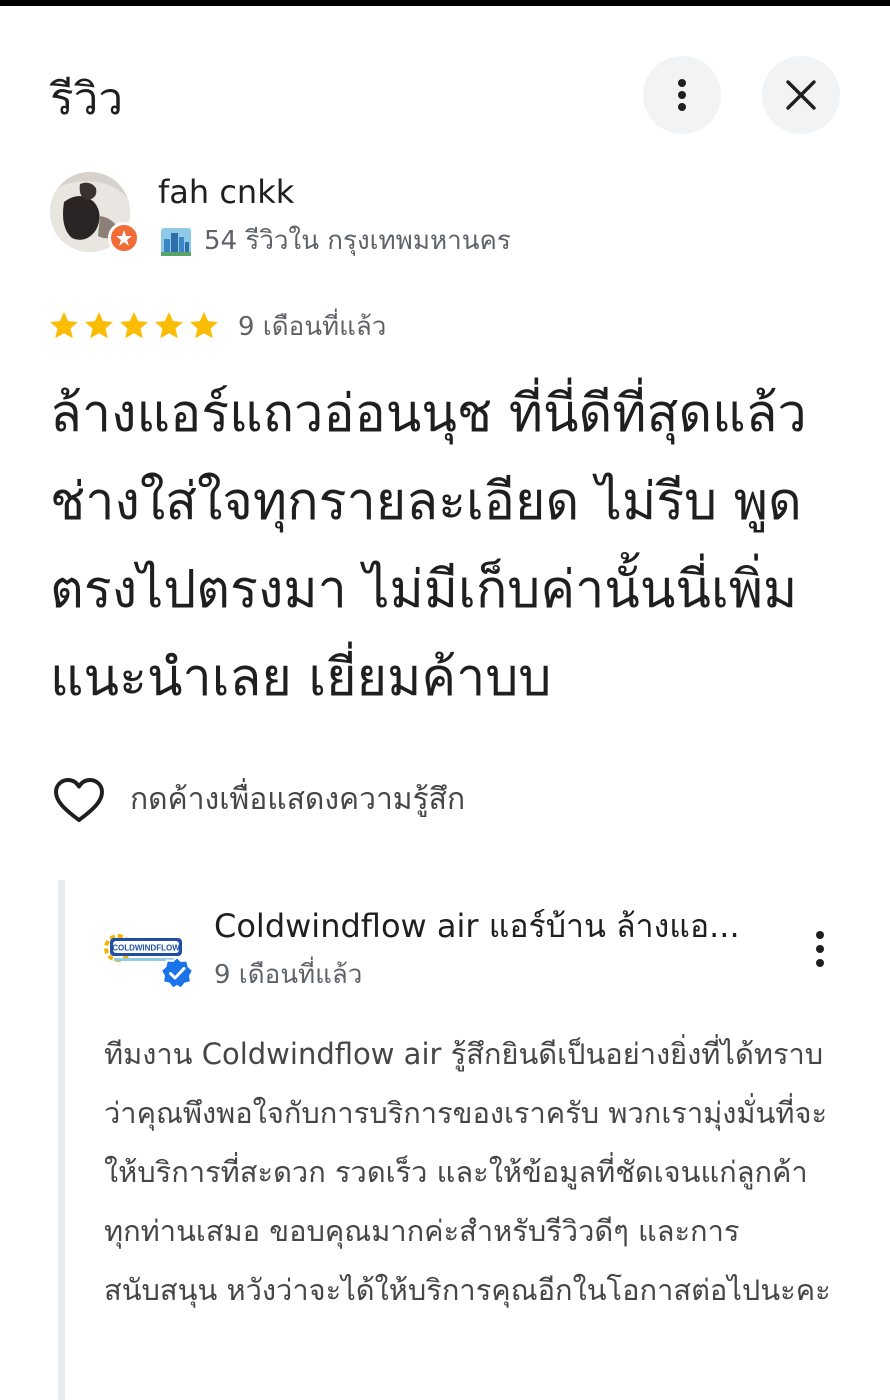  What do you see at coordinates (445, 3) in the screenshot?
I see `status-bar-edge` at bounding box center [445, 3].